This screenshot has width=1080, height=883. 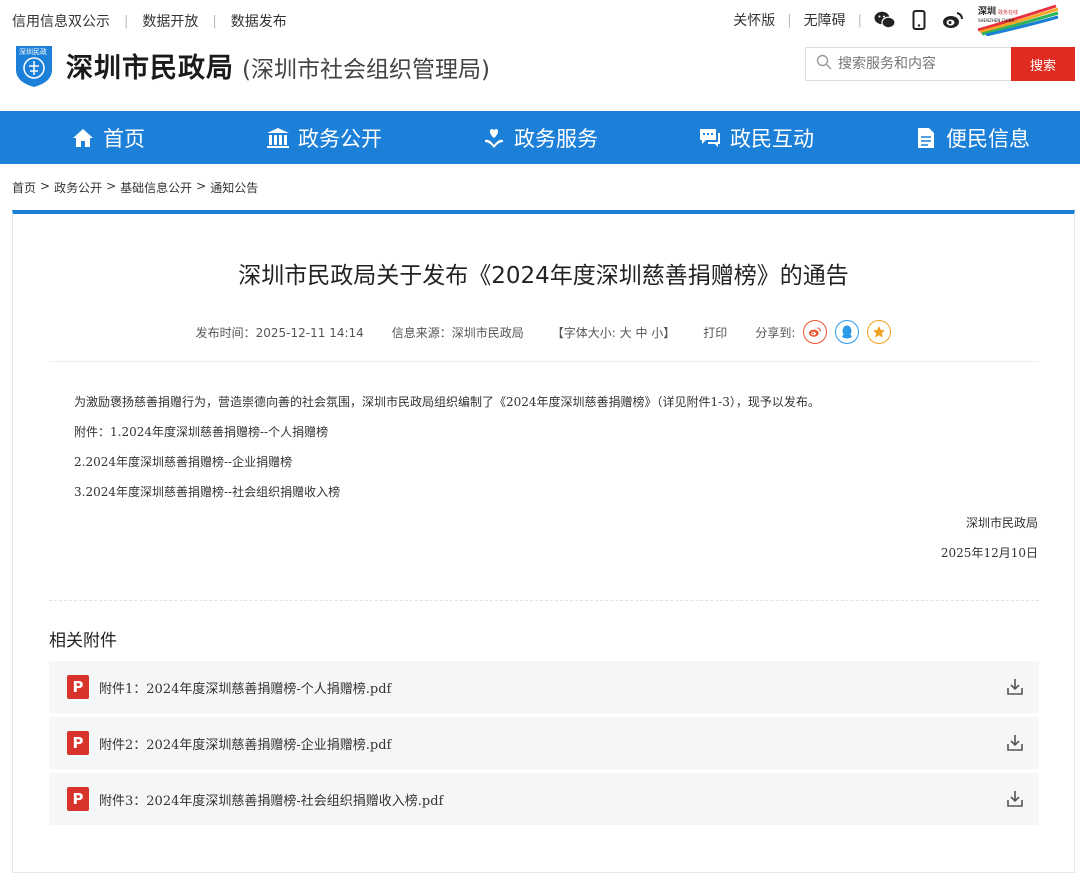 I want to click on search-button: 搜索, so click(x=1043, y=64).